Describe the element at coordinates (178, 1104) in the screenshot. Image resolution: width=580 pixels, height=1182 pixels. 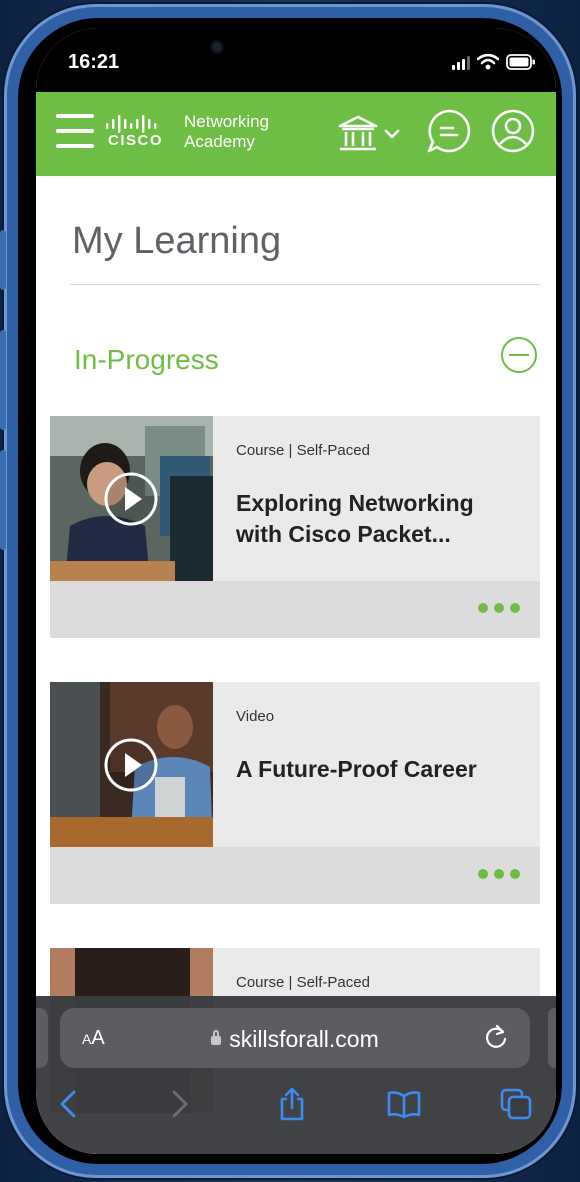
I see `forward-icon` at that location.